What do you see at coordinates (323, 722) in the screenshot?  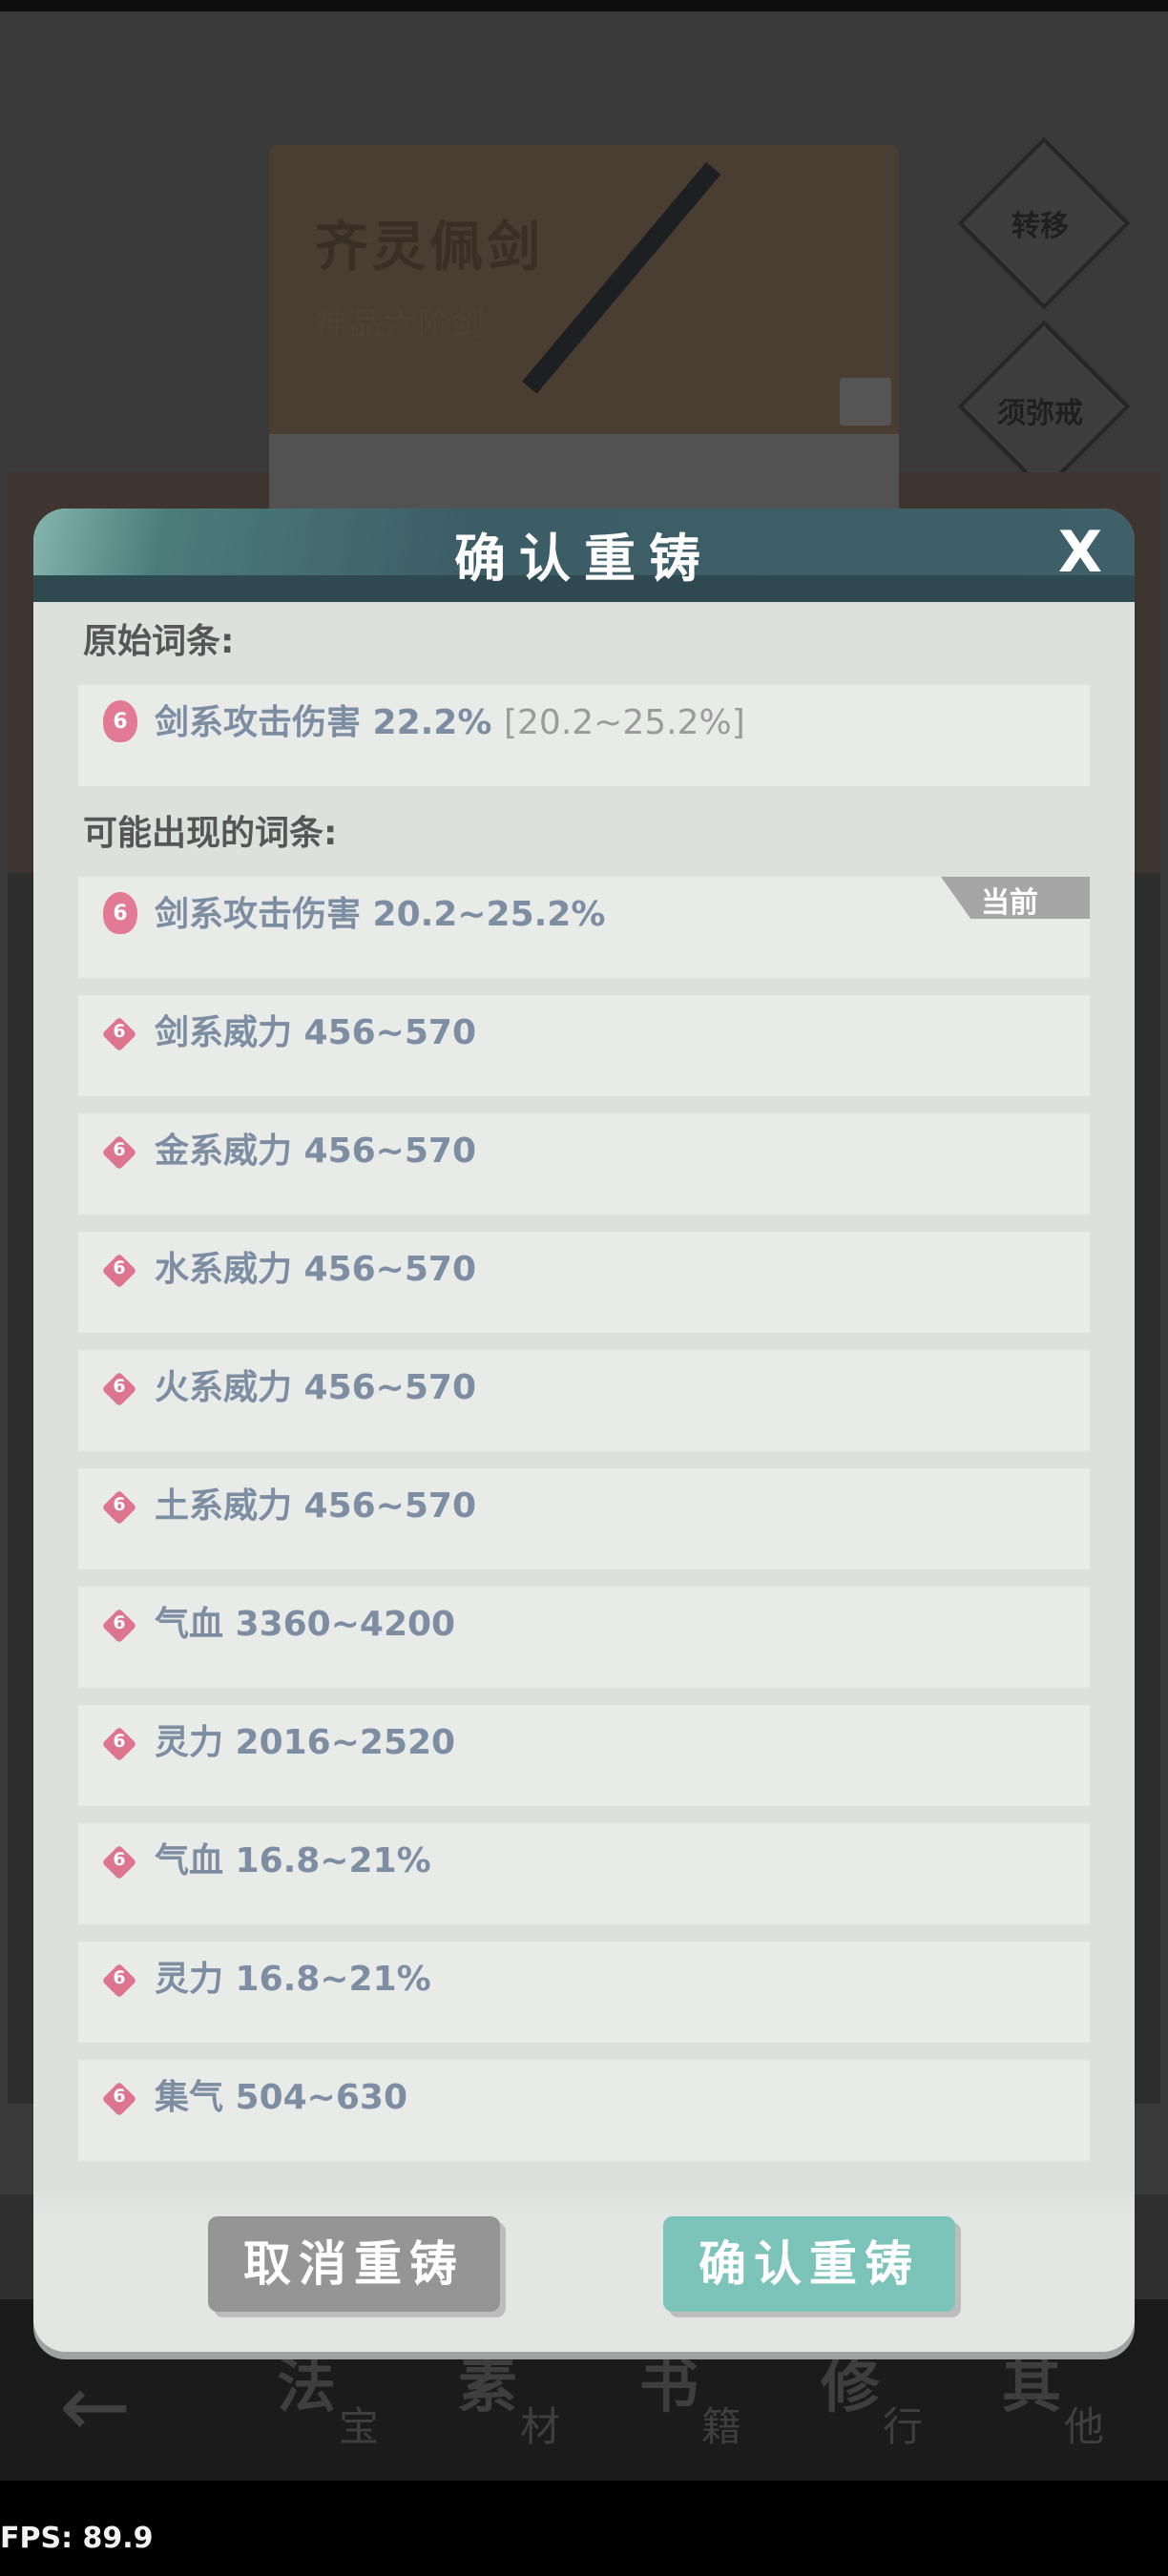 I see `original-entry-text: 剑系攻击伤害 22.2%` at bounding box center [323, 722].